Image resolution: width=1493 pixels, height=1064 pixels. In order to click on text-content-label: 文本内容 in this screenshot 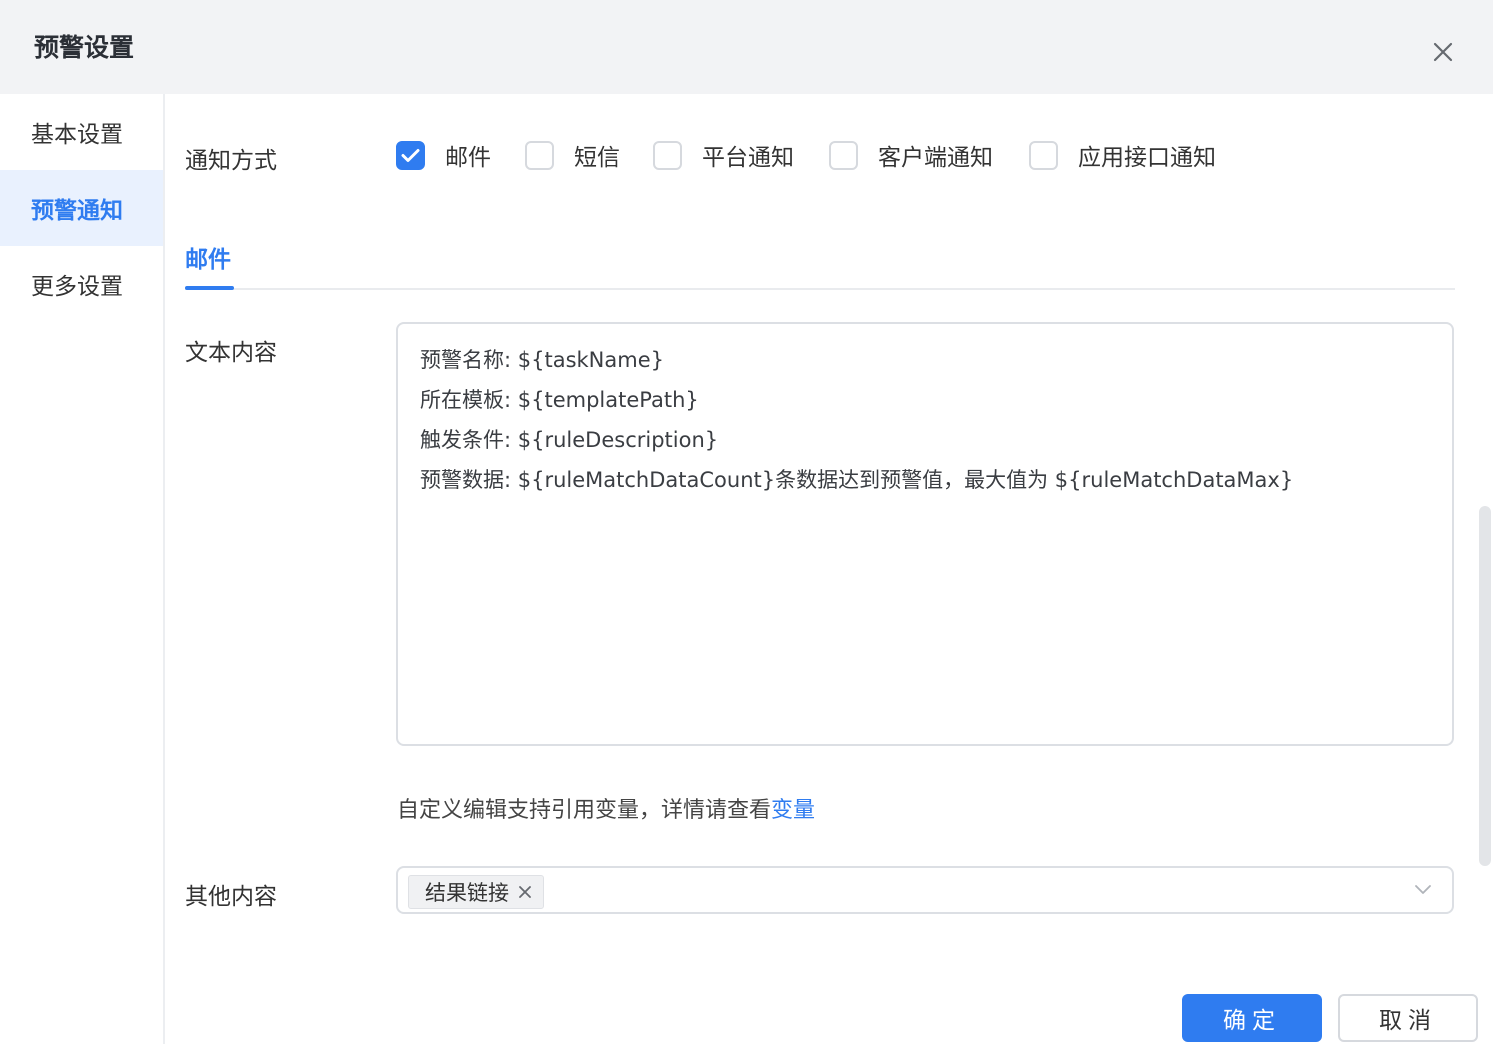, I will do `click(231, 353)`.